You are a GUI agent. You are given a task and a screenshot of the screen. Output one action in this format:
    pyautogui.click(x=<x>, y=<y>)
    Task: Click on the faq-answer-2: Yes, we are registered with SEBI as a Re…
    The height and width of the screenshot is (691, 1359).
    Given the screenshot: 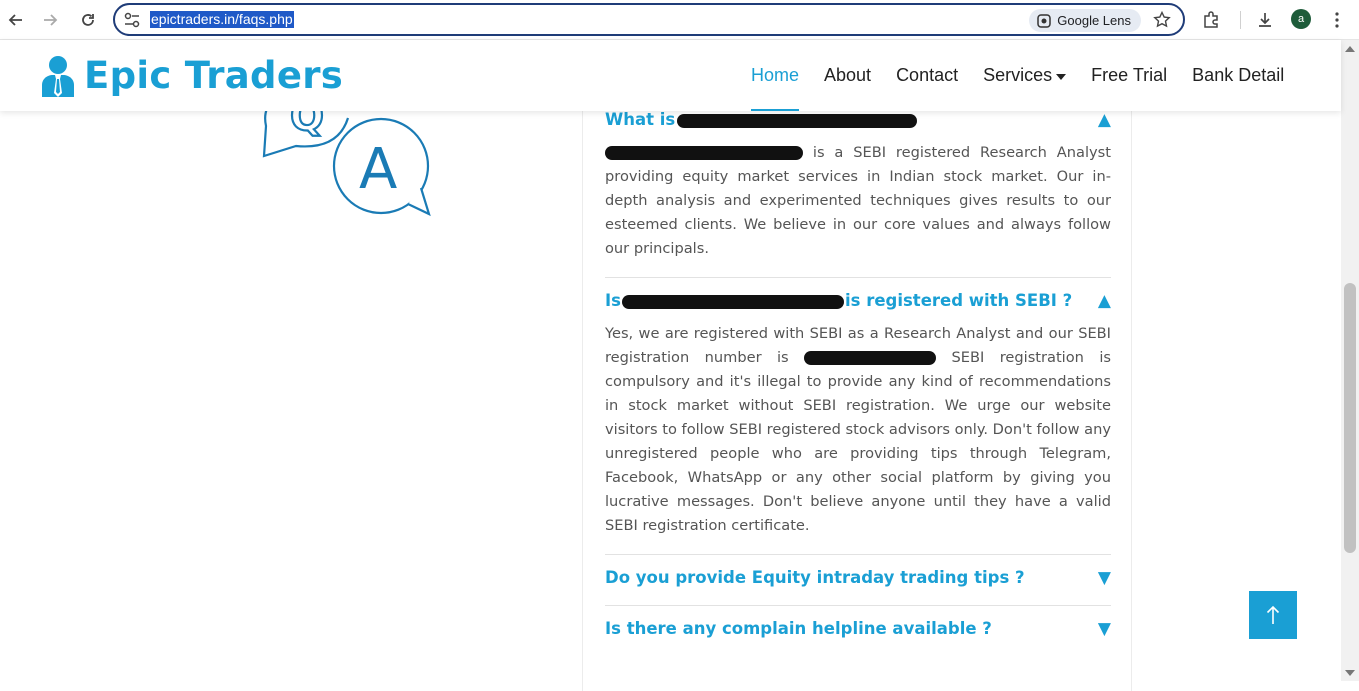 What is the action you would take?
    pyautogui.click(x=858, y=430)
    